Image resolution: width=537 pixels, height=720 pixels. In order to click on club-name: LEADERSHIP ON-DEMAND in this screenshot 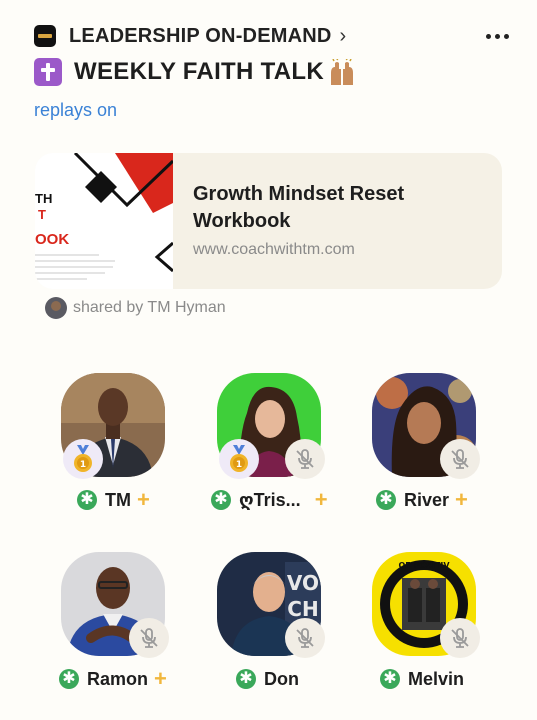, I will do `click(200, 36)`.